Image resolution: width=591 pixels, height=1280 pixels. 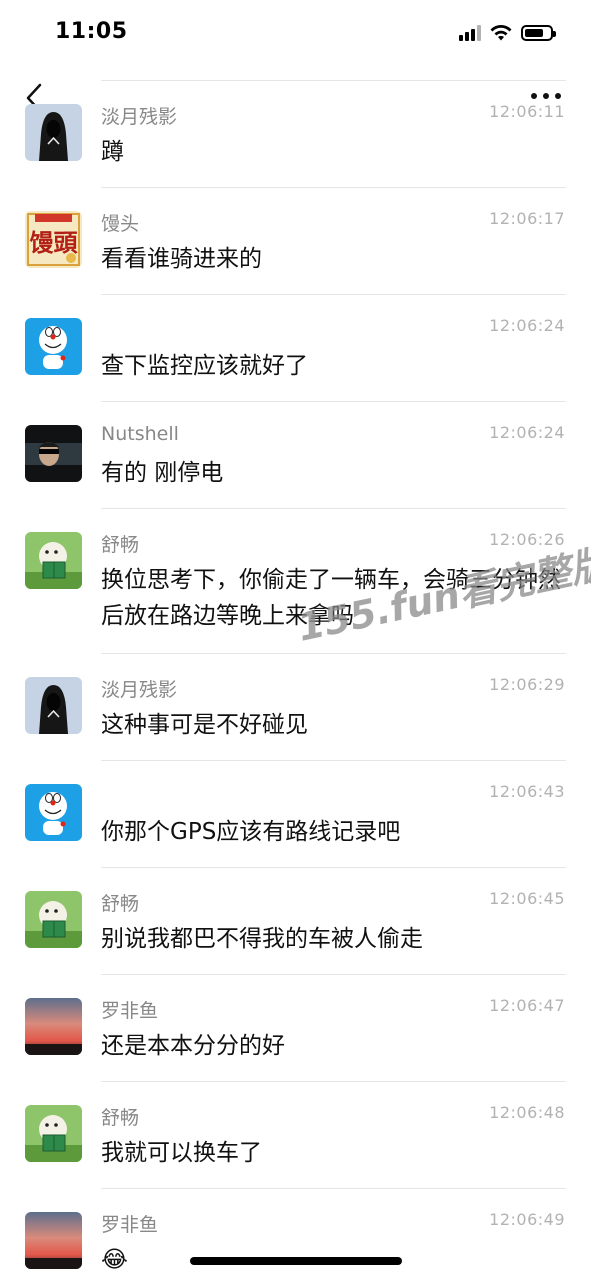 What do you see at coordinates (538, 33) in the screenshot?
I see `battery-icon` at bounding box center [538, 33].